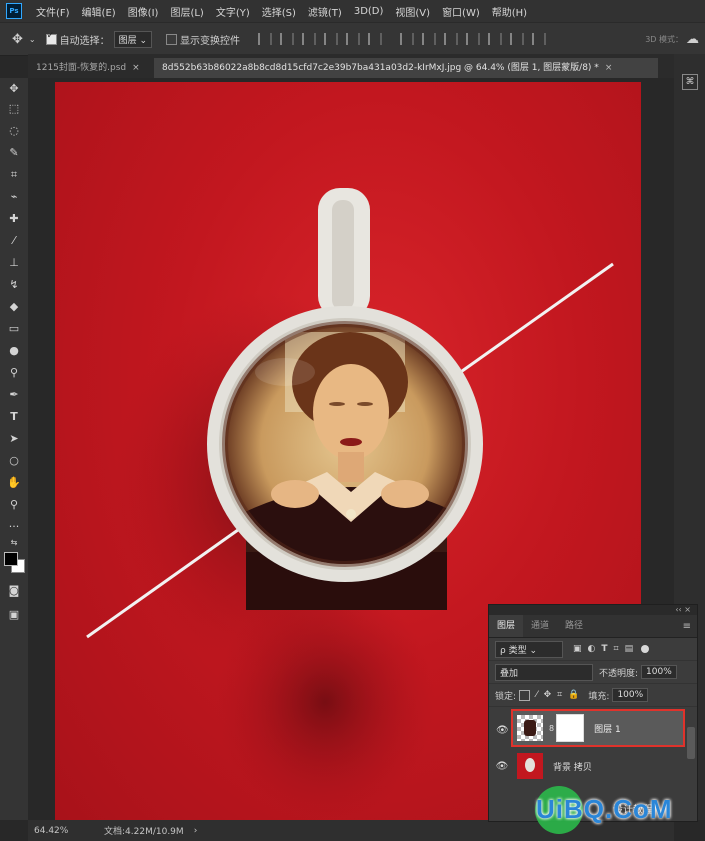 The width and height of the screenshot is (705, 841). I want to click on menu-help: 帮助(H), so click(509, 11).